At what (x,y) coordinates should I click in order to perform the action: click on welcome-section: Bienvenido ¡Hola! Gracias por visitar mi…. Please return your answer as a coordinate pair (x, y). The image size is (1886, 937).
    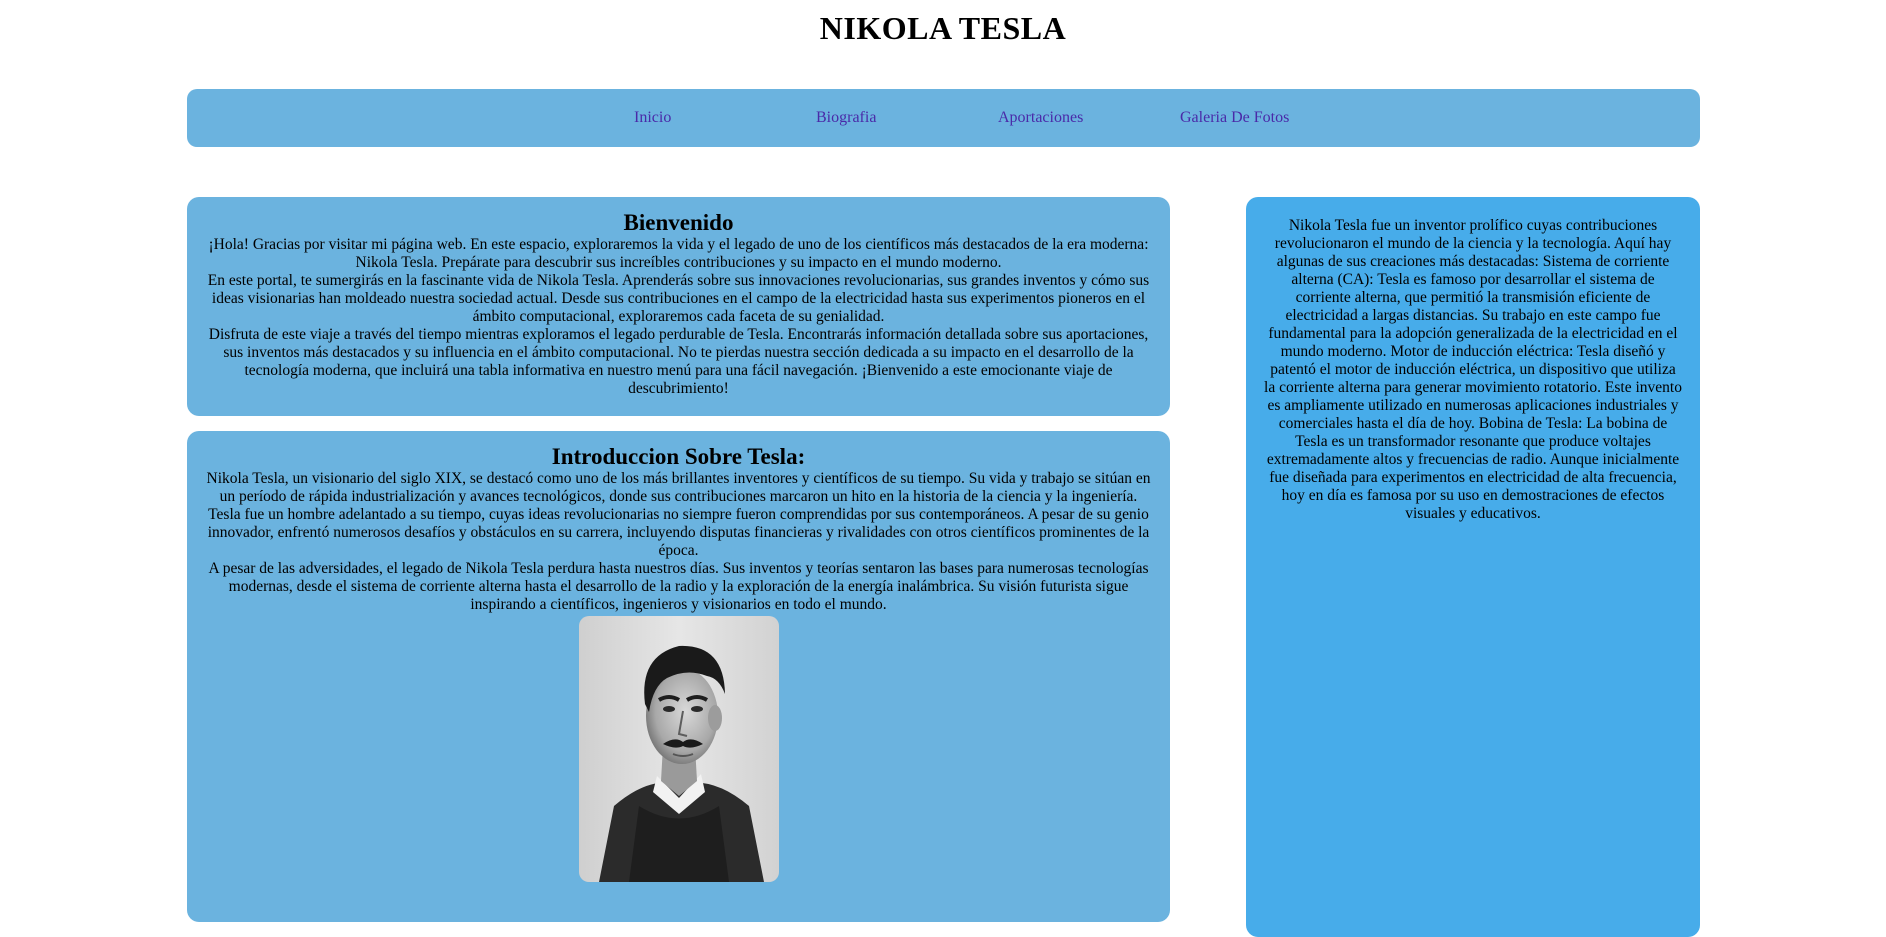
    Looking at the image, I should click on (678, 306).